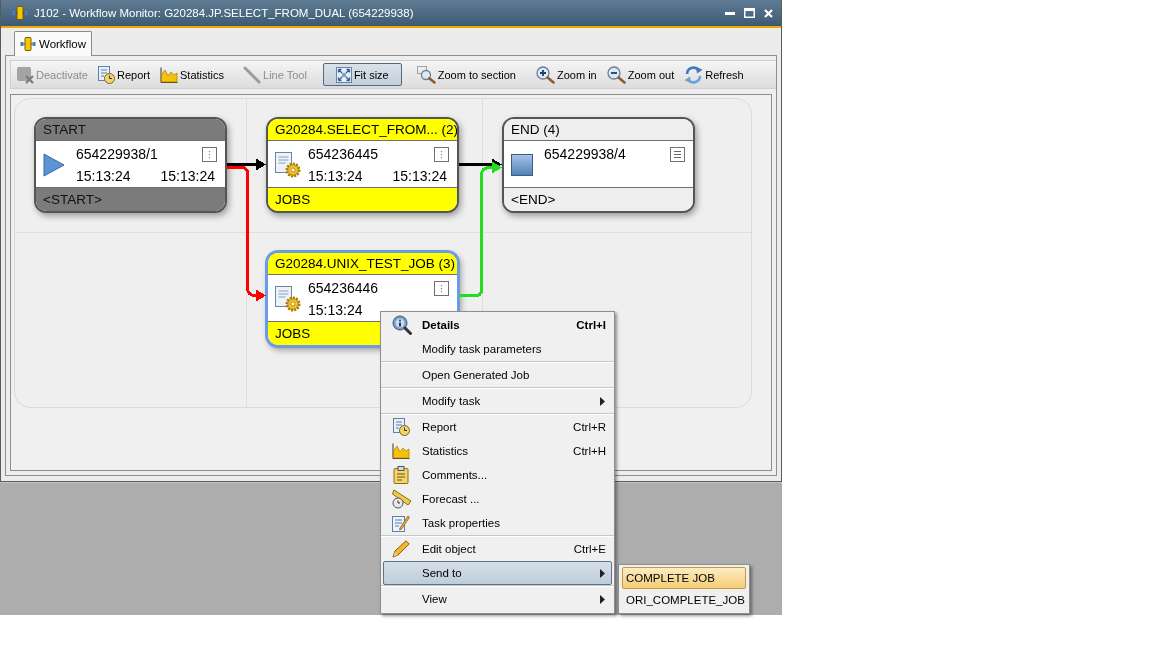  I want to click on run-number: 654236445, so click(343, 154).